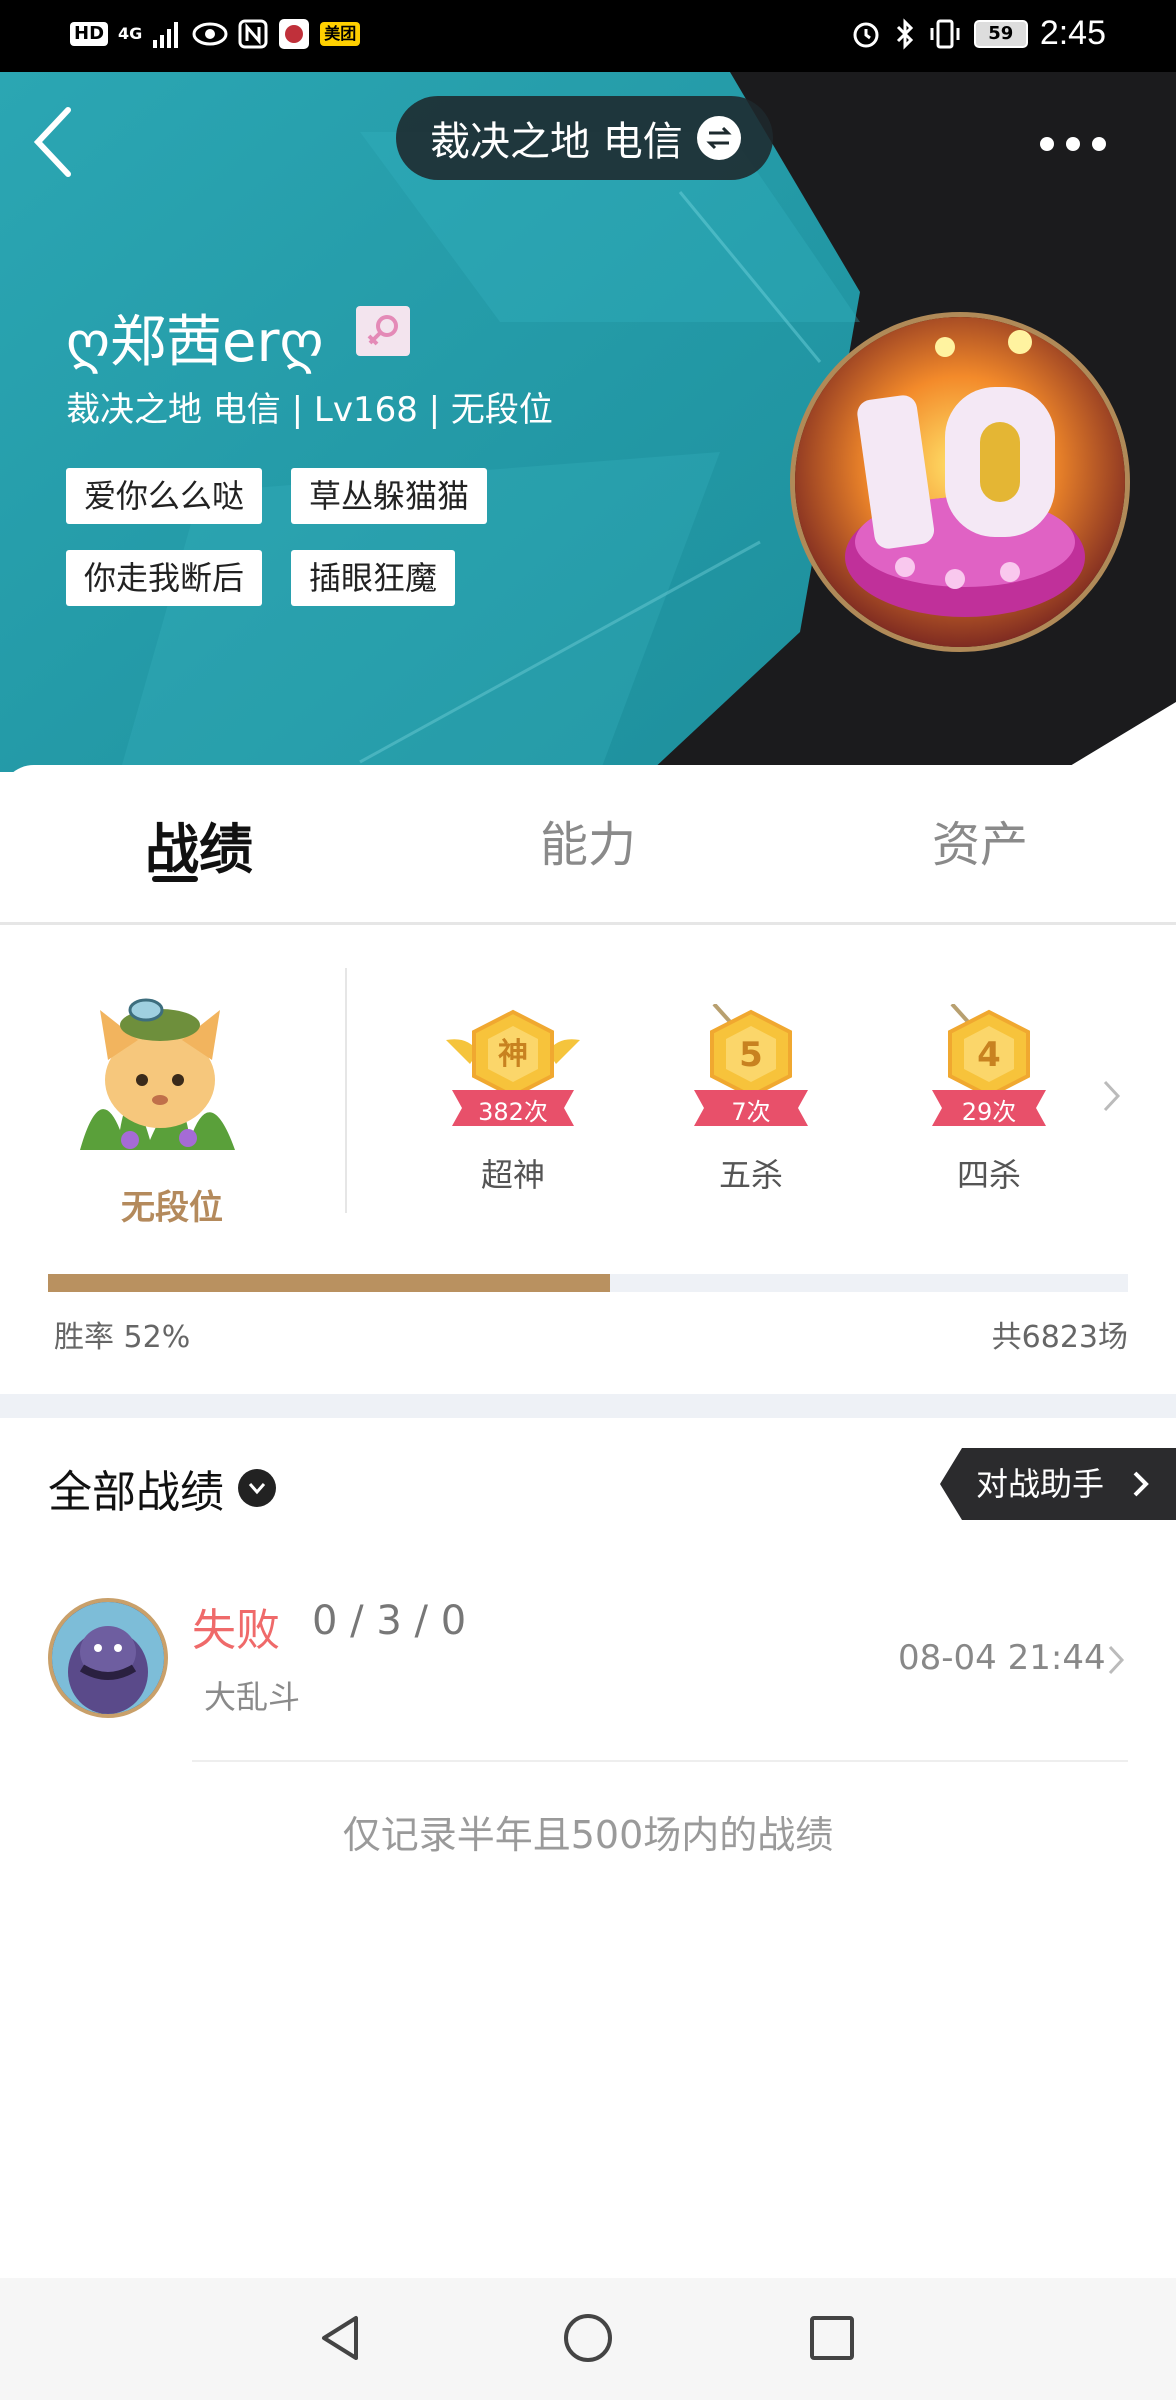 This screenshot has width=1176, height=2400. What do you see at coordinates (1040, 1484) in the screenshot?
I see `battle-assistant-label: 对战助手` at bounding box center [1040, 1484].